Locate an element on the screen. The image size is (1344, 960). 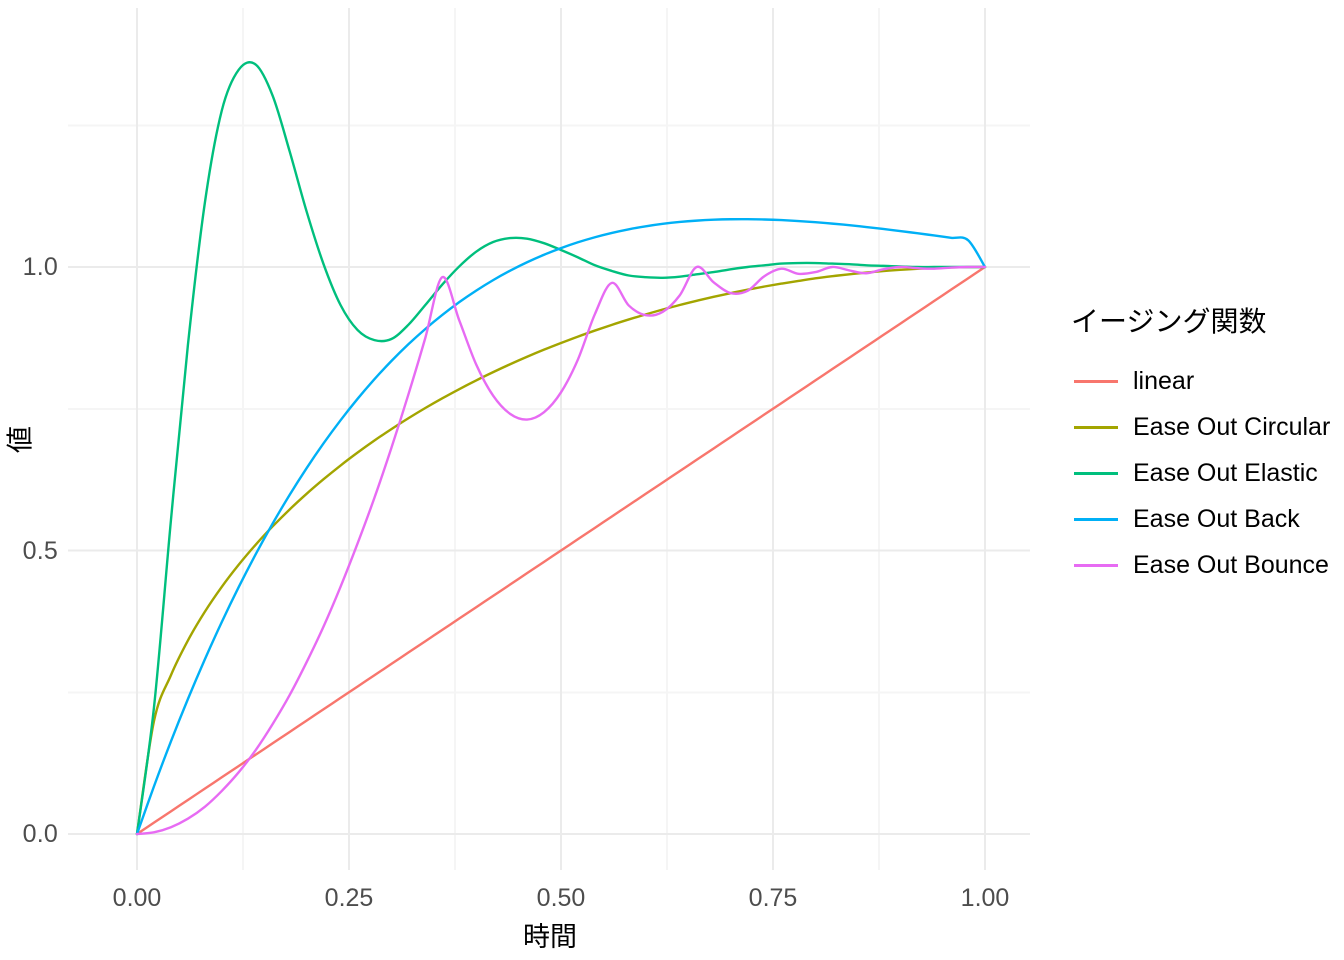
legend-item-label: Ease Out Back is located at coordinates (1216, 518).